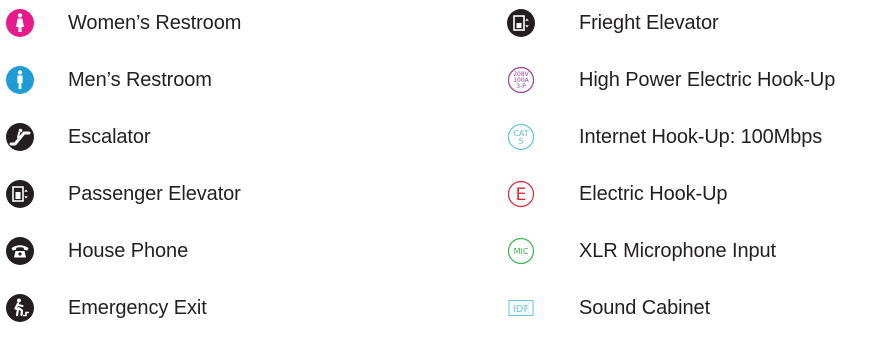 This screenshot has height=339, width=893. I want to click on microphone-glyph: MIC, so click(521, 251).